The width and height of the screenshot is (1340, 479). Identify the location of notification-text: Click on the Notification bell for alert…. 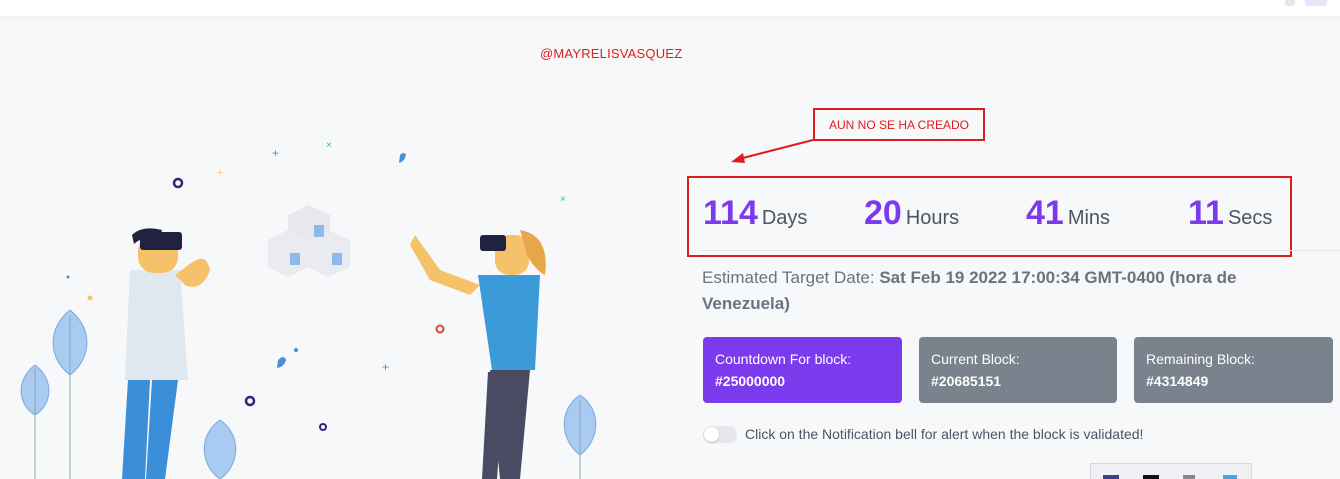
(944, 434).